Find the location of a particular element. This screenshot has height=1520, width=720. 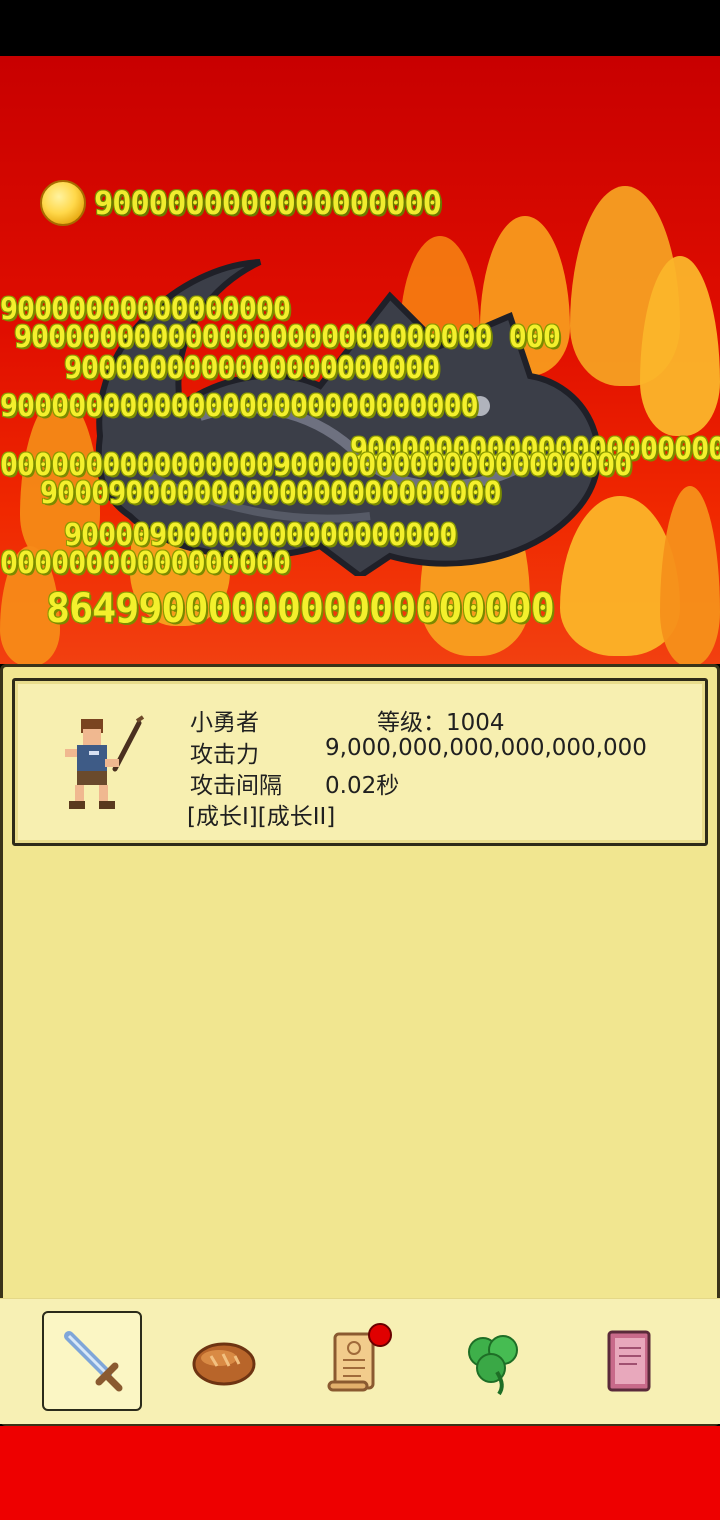

bottom-nav is located at coordinates (360, 1361).